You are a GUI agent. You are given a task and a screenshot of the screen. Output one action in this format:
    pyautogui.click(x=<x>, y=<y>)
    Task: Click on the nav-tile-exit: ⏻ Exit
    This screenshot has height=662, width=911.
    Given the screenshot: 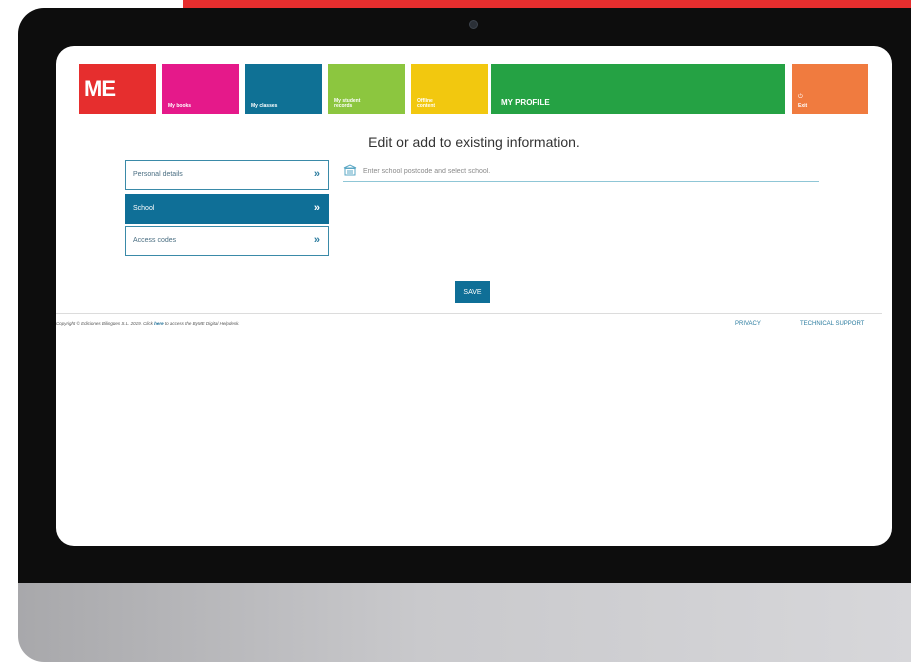 What is the action you would take?
    pyautogui.click(x=830, y=89)
    